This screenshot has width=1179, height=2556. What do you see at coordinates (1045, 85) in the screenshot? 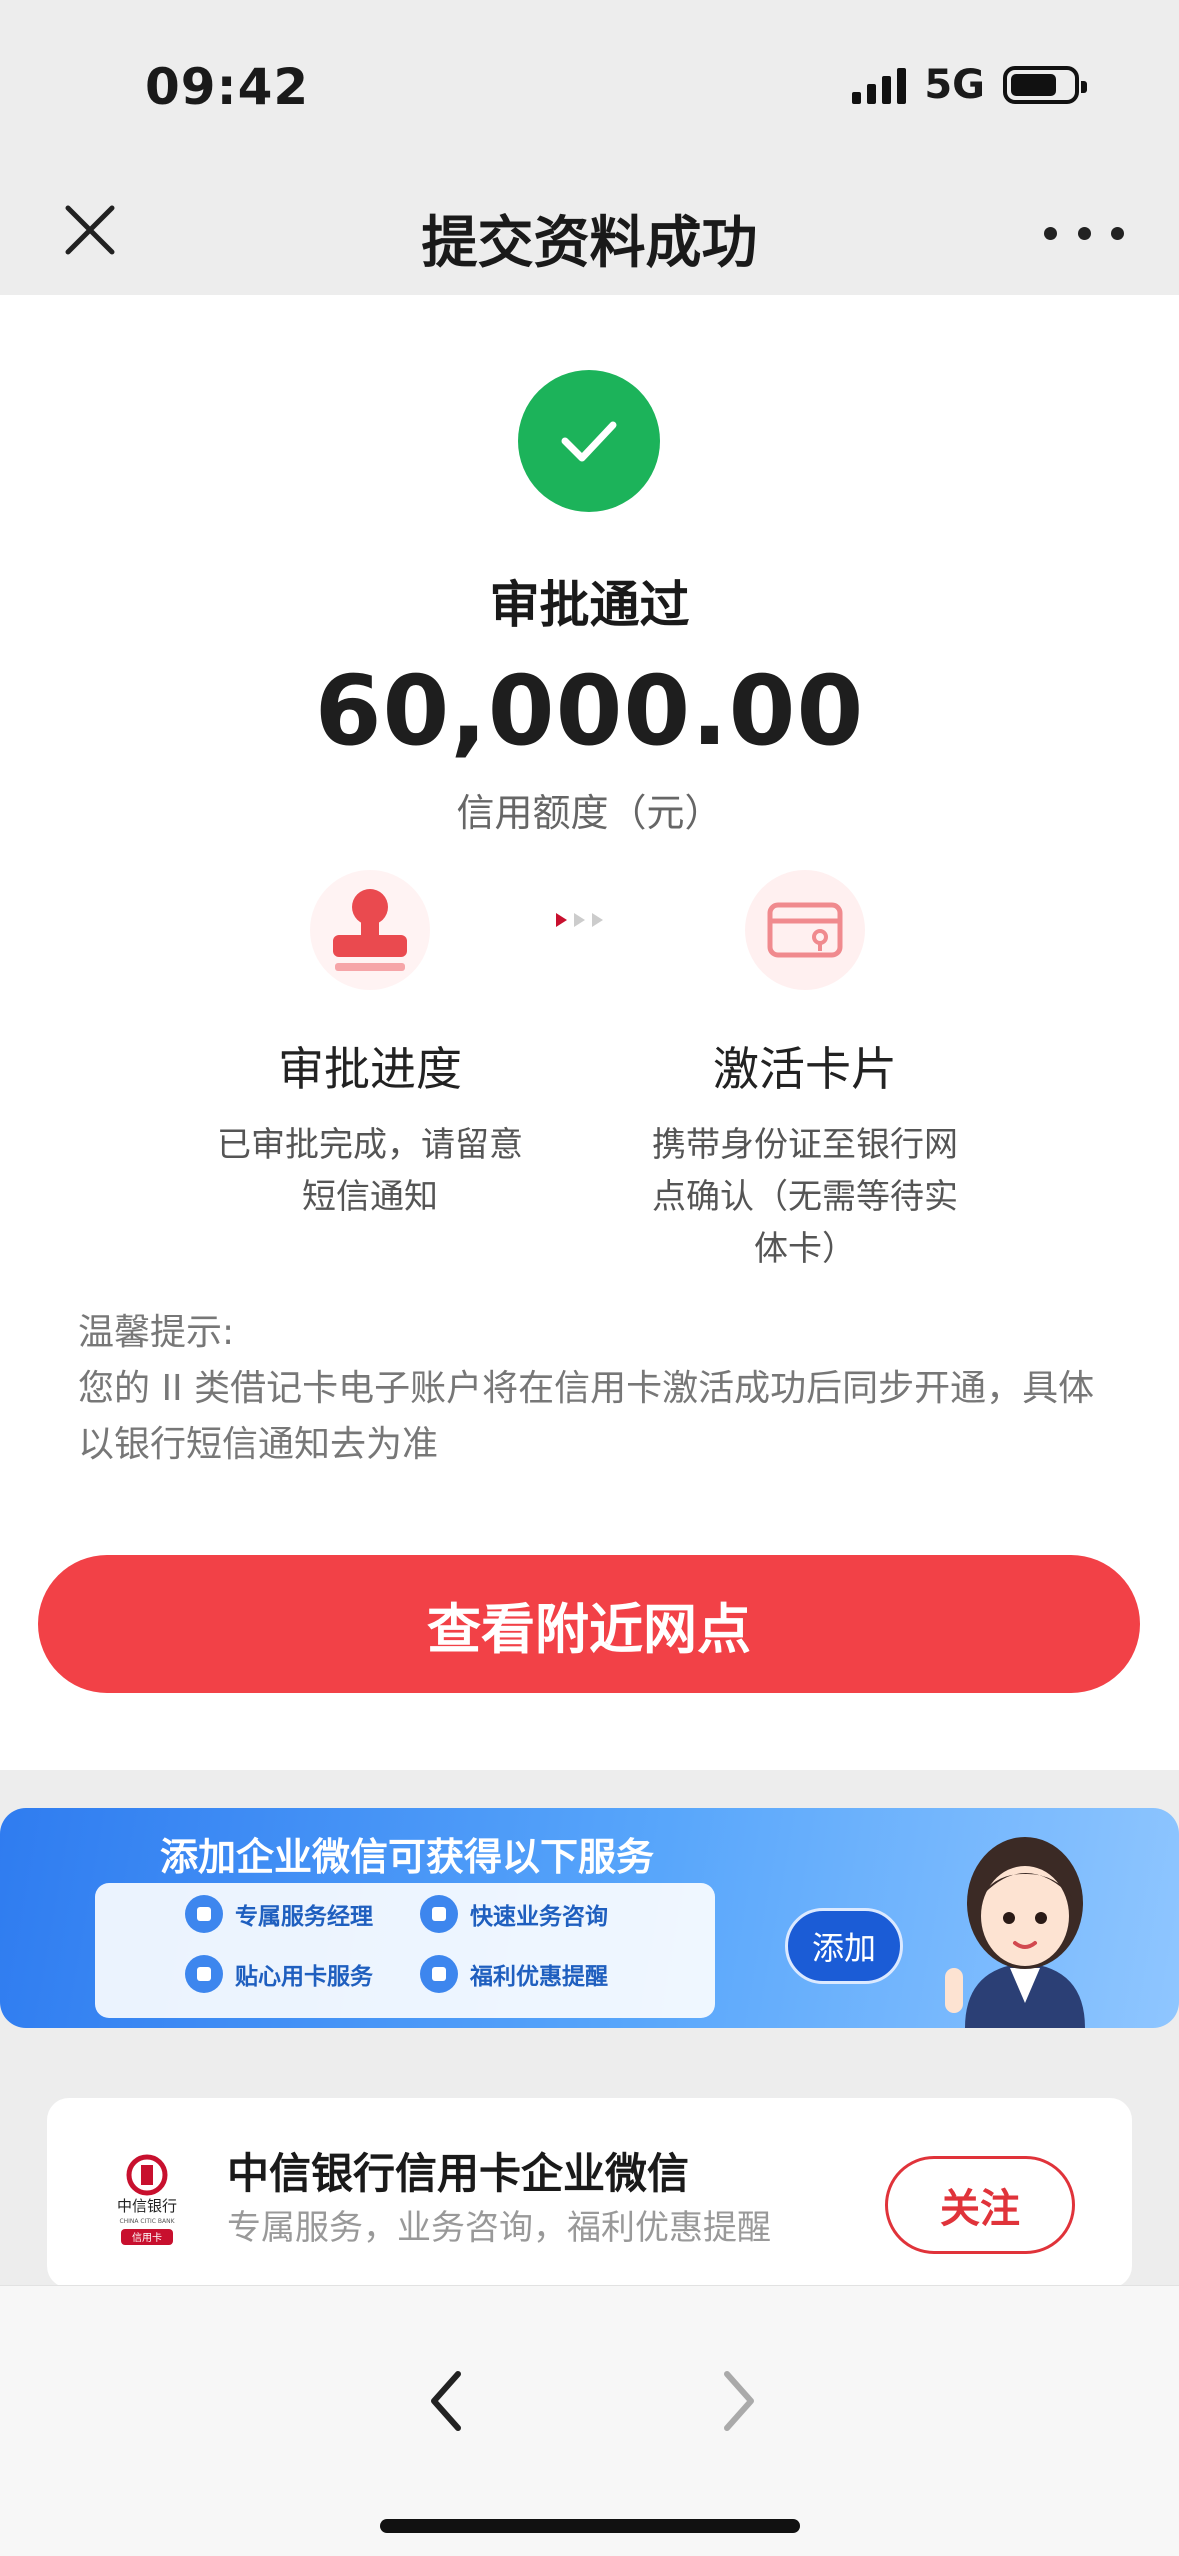
I see `battery-icon` at bounding box center [1045, 85].